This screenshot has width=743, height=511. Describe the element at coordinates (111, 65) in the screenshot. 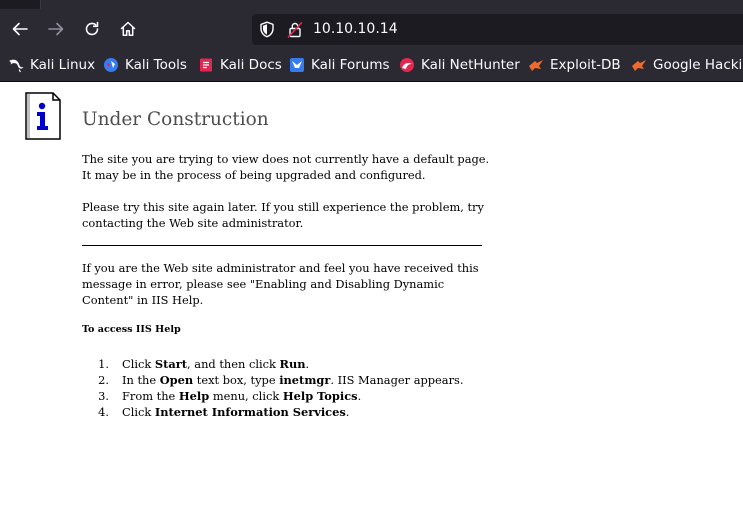

I see `kali-tools-icon` at that location.